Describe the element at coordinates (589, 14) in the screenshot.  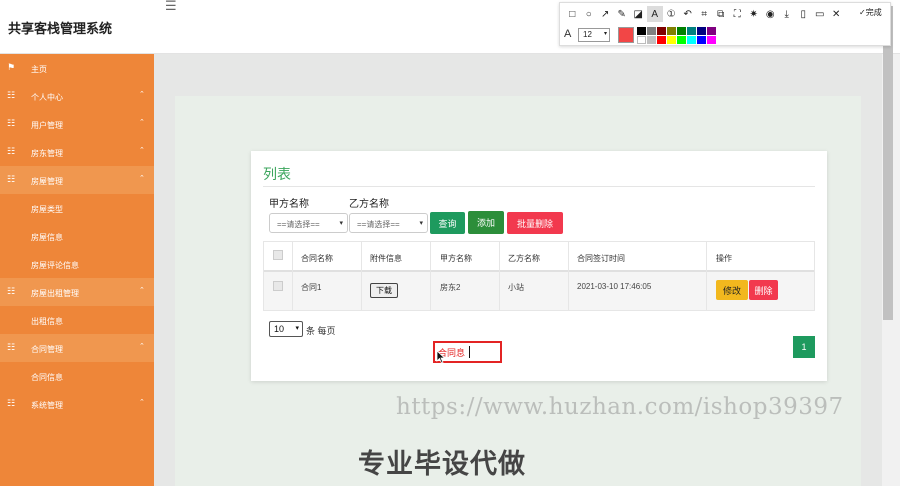
I see `ellipse-icon: ○` at that location.